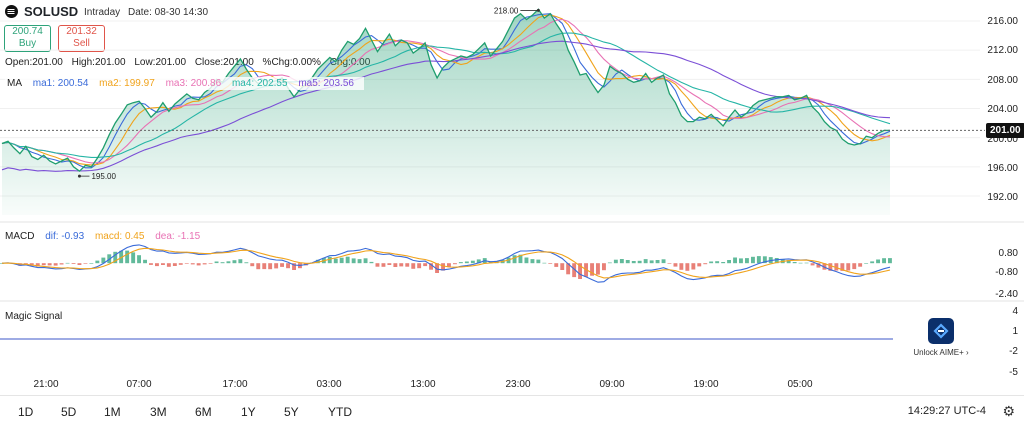 This screenshot has height=425, width=1024. Describe the element at coordinates (65, 236) in the screenshot. I see `dif-value: dif: -0.93` at that location.